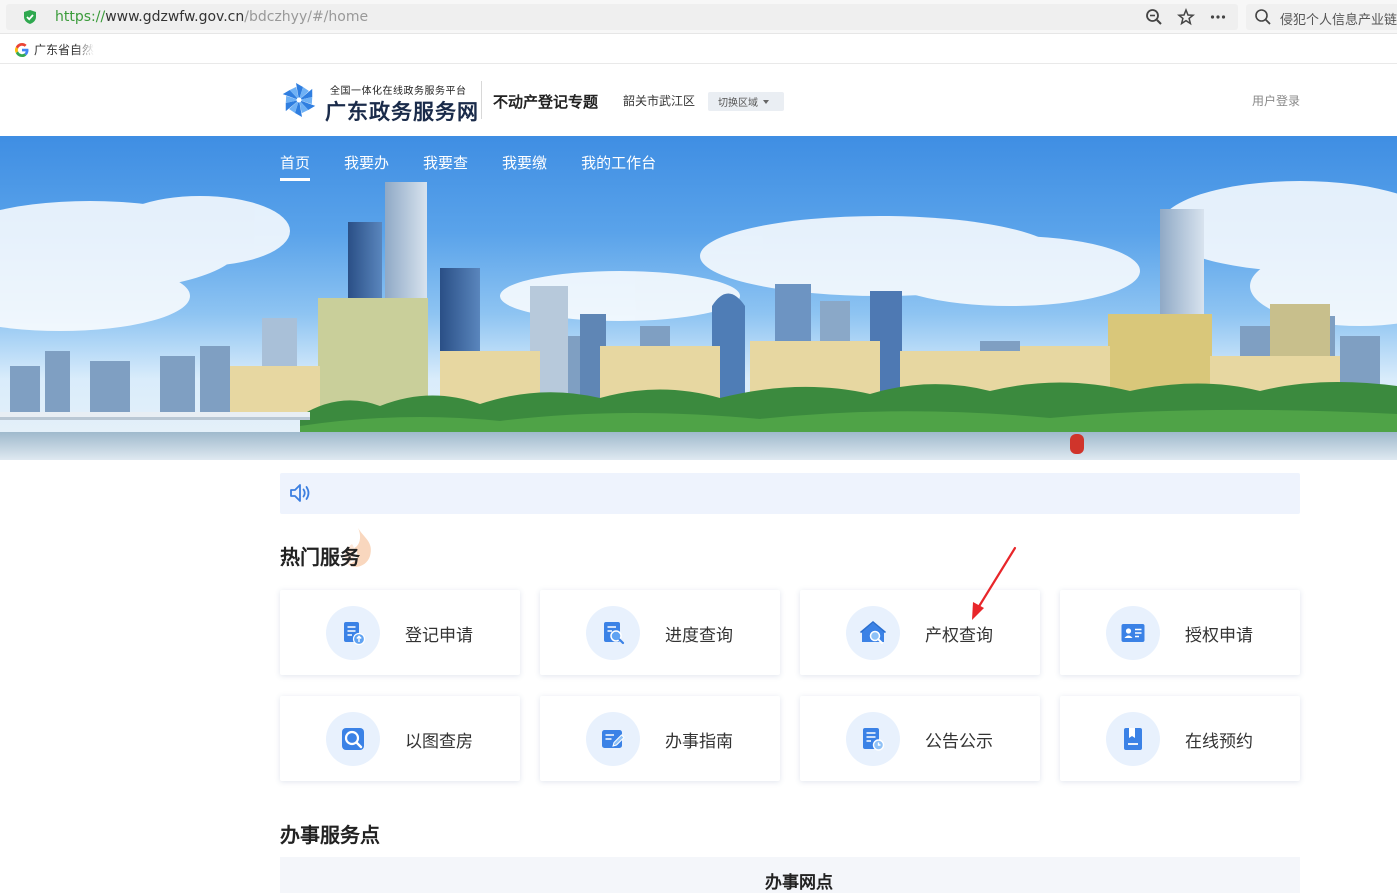  Describe the element at coordinates (64, 50) in the screenshot. I see `bookmark-label: 广东省自然` at that location.